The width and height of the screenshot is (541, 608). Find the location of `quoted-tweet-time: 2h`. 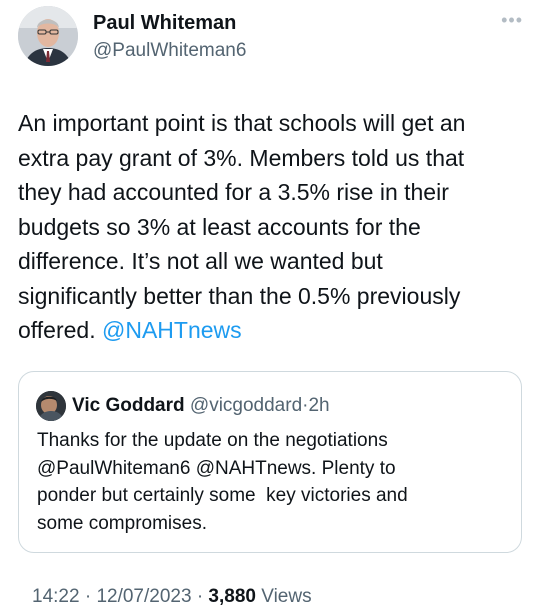

quoted-tweet-time: 2h is located at coordinates (318, 405).